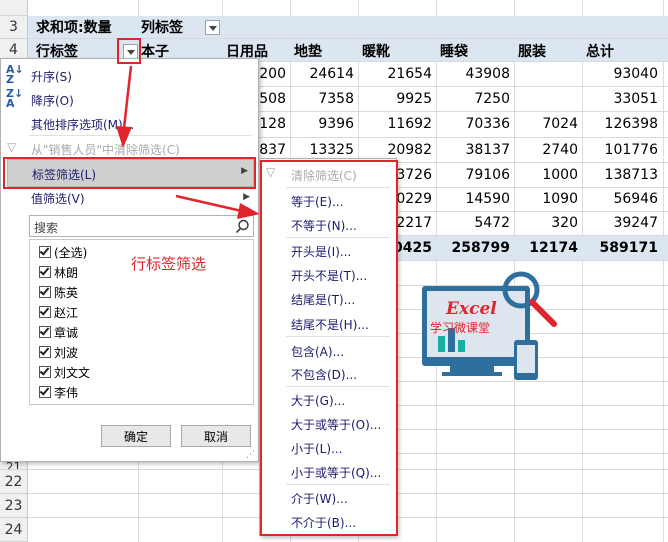 The image size is (668, 542). What do you see at coordinates (169, 264) in the screenshot?
I see `annotation-text: 行标签筛选` at bounding box center [169, 264].